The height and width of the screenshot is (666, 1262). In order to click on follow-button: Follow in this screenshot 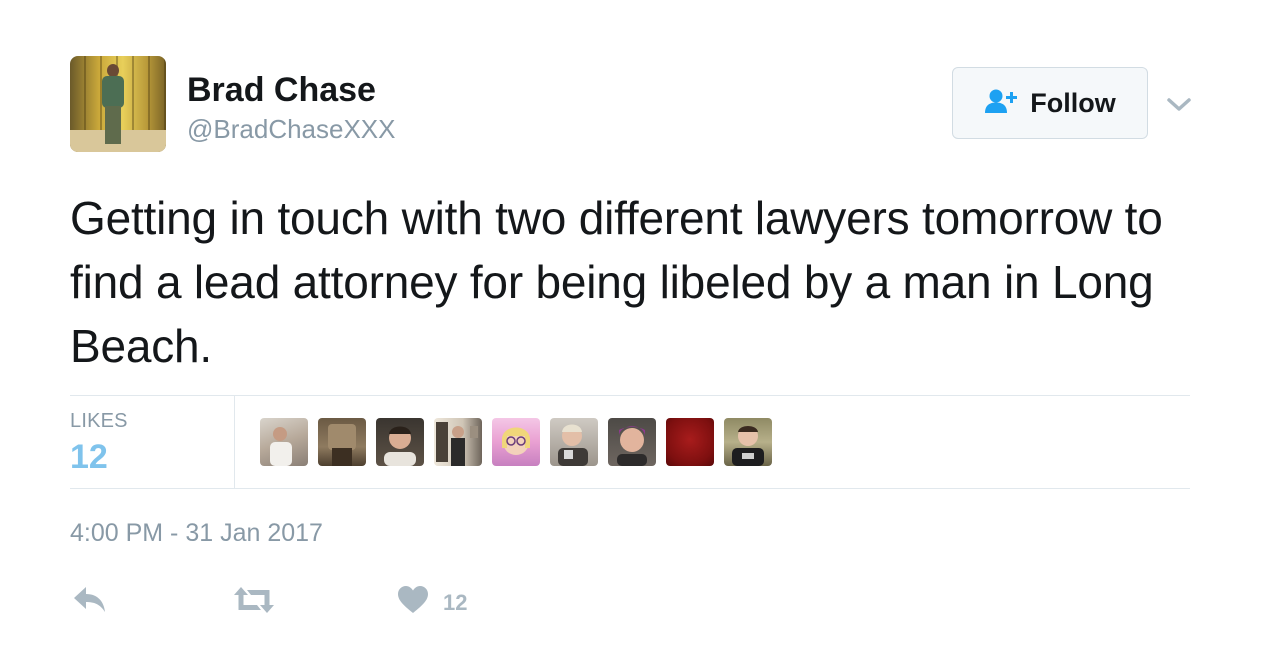, I will do `click(1050, 103)`.